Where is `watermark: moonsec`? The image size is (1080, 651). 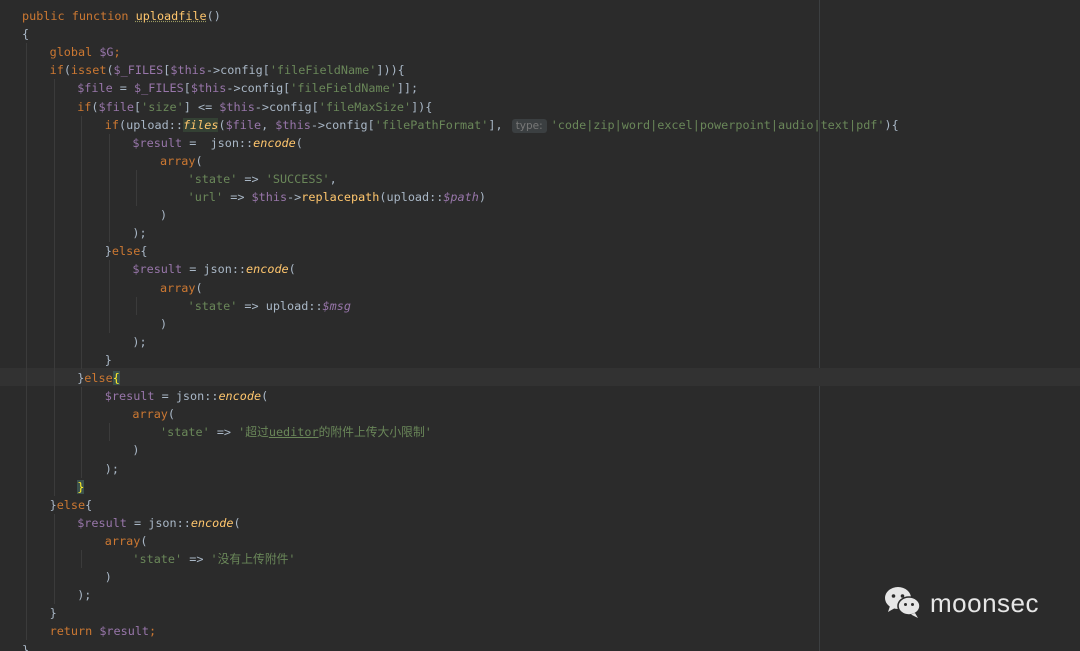 watermark: moonsec is located at coordinates (961, 603).